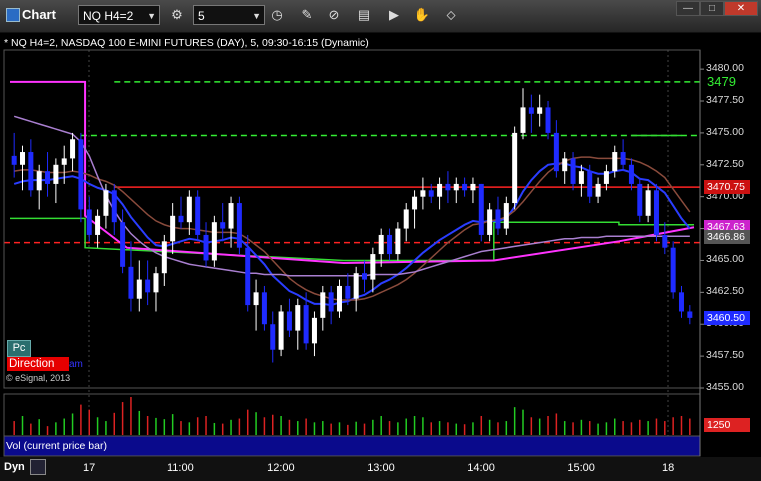 Image resolution: width=761 pixels, height=481 pixels. I want to click on y-tick-label: 3477.50, so click(725, 100).